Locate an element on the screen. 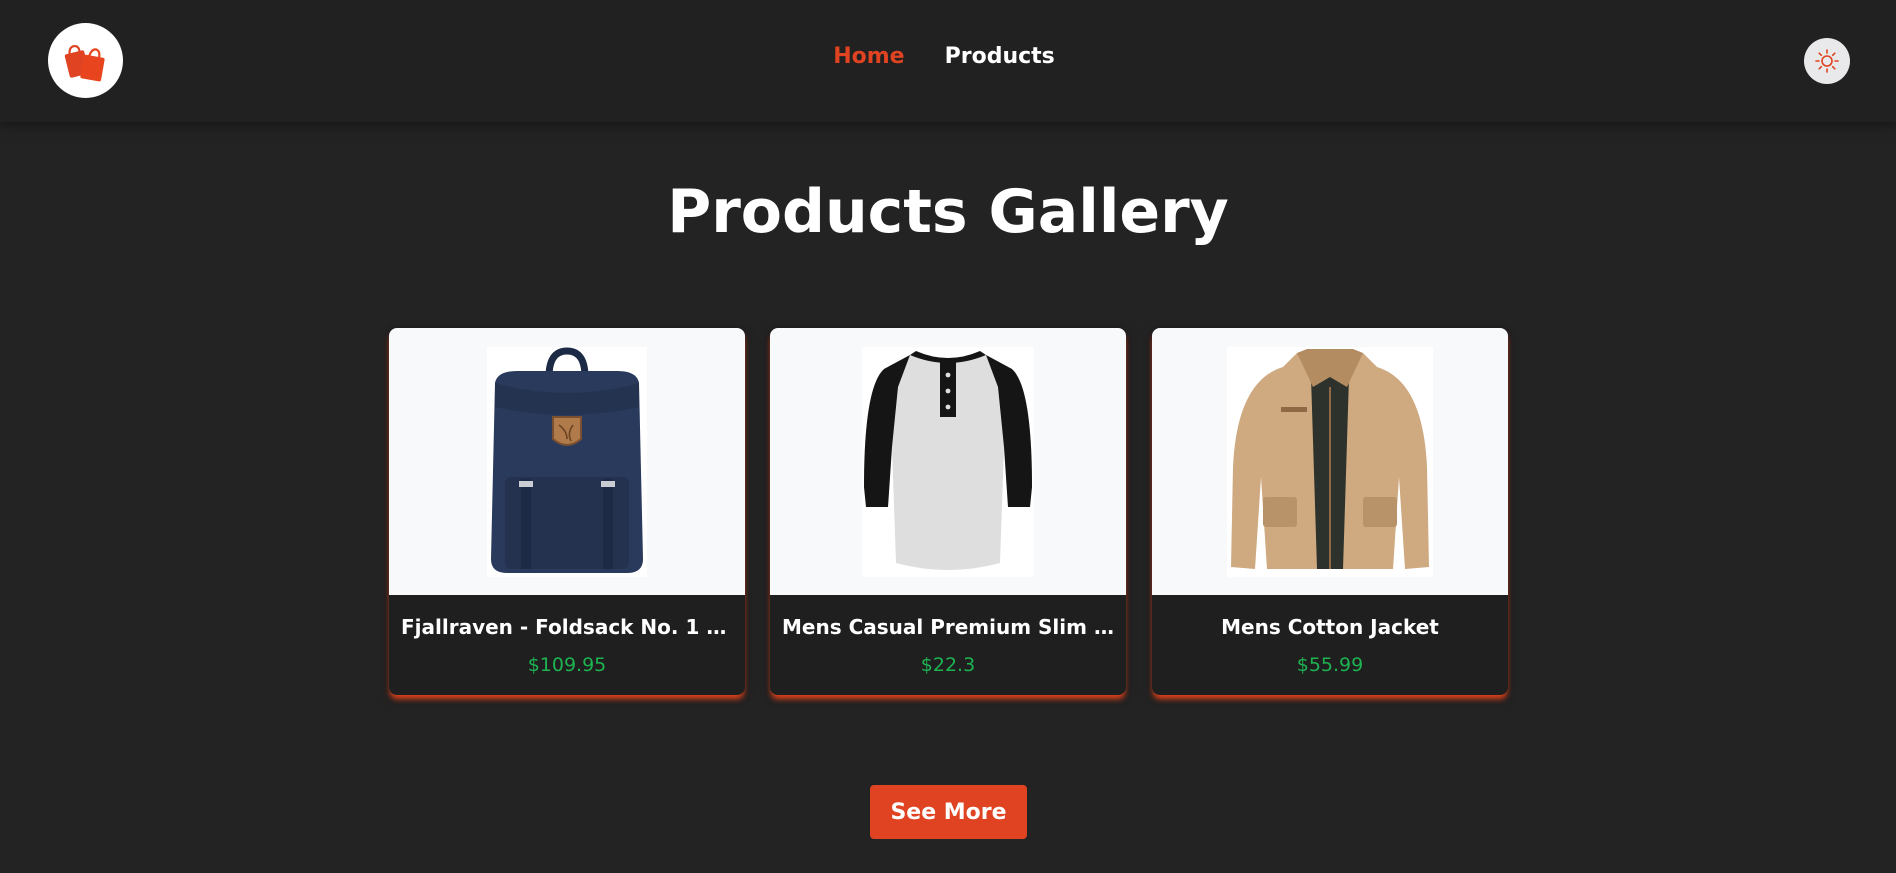  product-name: Mens Cotton Jacket is located at coordinates (1330, 627).